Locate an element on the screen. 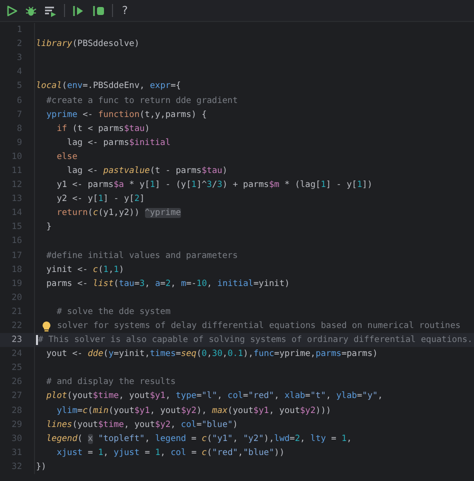 This screenshot has height=481, width=474. code-line: legend( x "topleft", legend = c("y1", "y2"),lwd=2, lty = 1, is located at coordinates (198, 439).